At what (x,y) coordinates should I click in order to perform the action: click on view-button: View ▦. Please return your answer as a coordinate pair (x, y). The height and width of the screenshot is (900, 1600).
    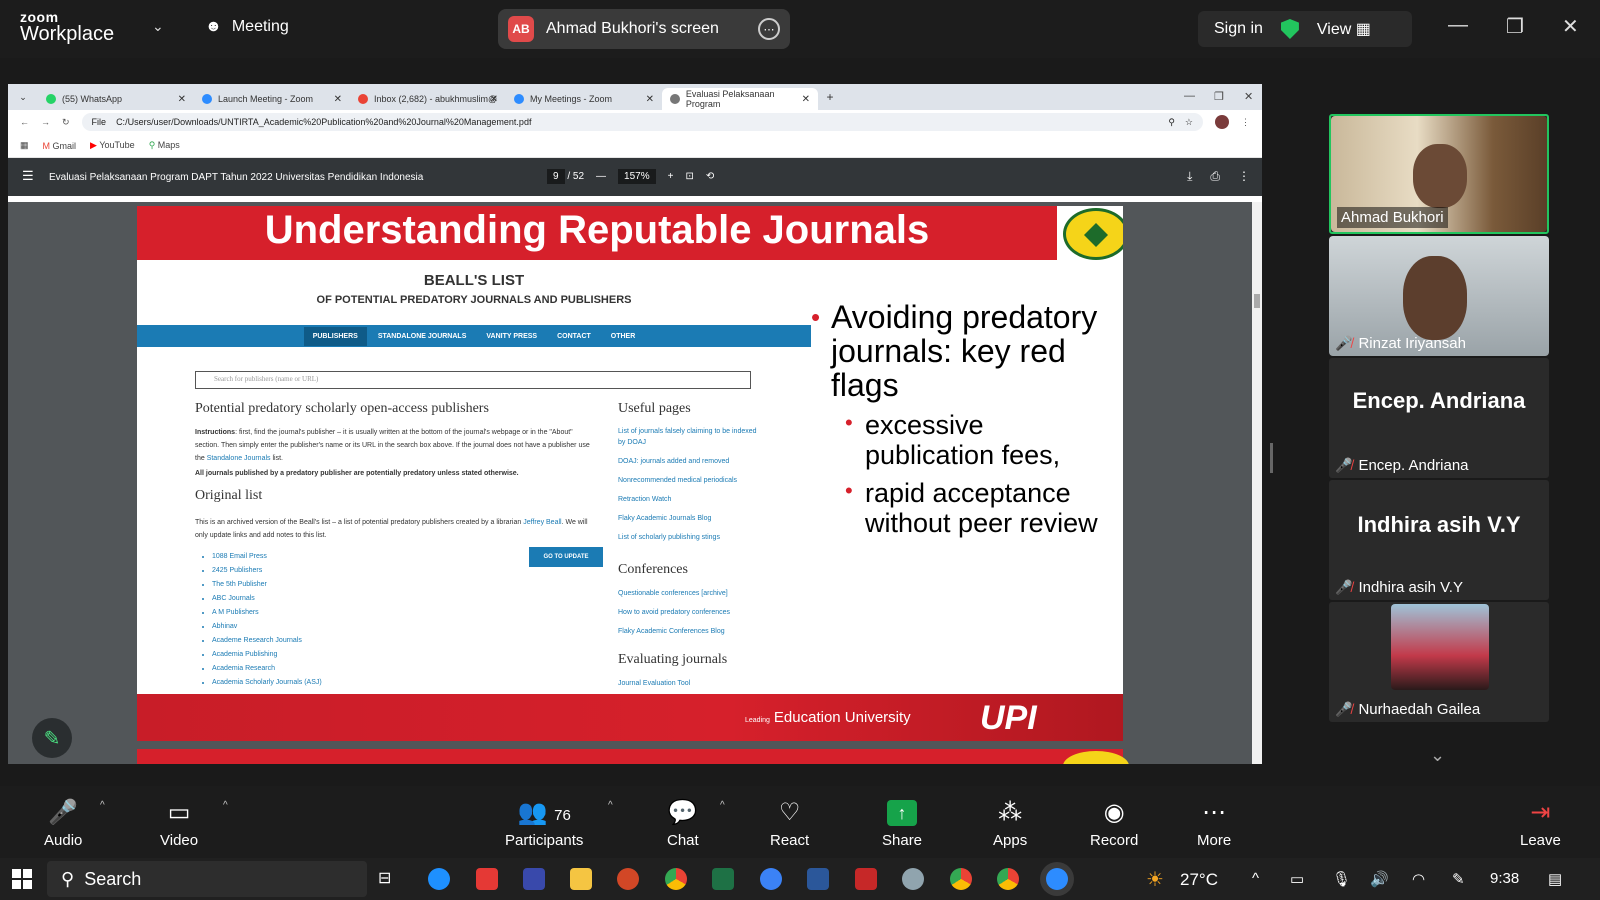
    Looking at the image, I should click on (1344, 29).